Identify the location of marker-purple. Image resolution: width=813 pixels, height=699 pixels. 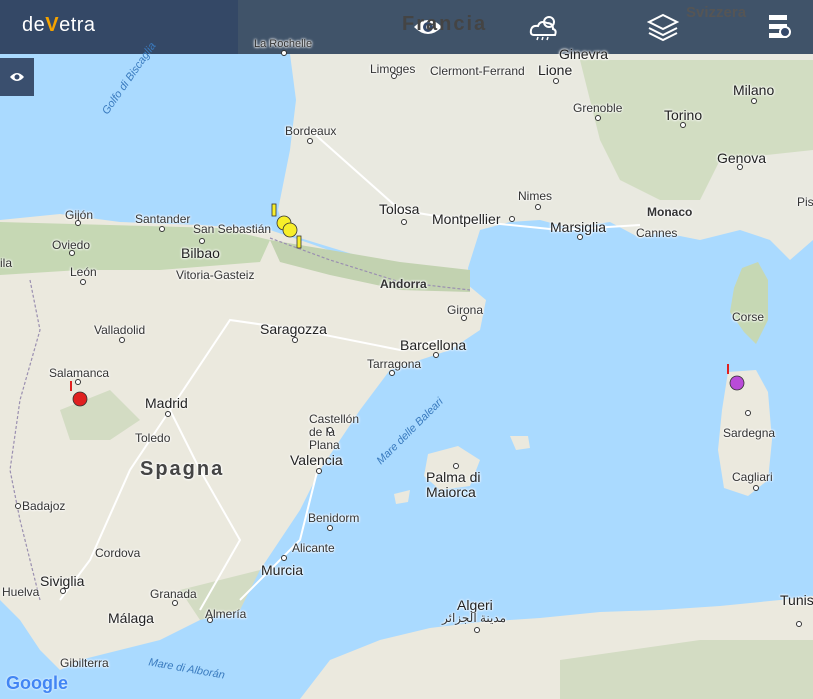
(737, 383).